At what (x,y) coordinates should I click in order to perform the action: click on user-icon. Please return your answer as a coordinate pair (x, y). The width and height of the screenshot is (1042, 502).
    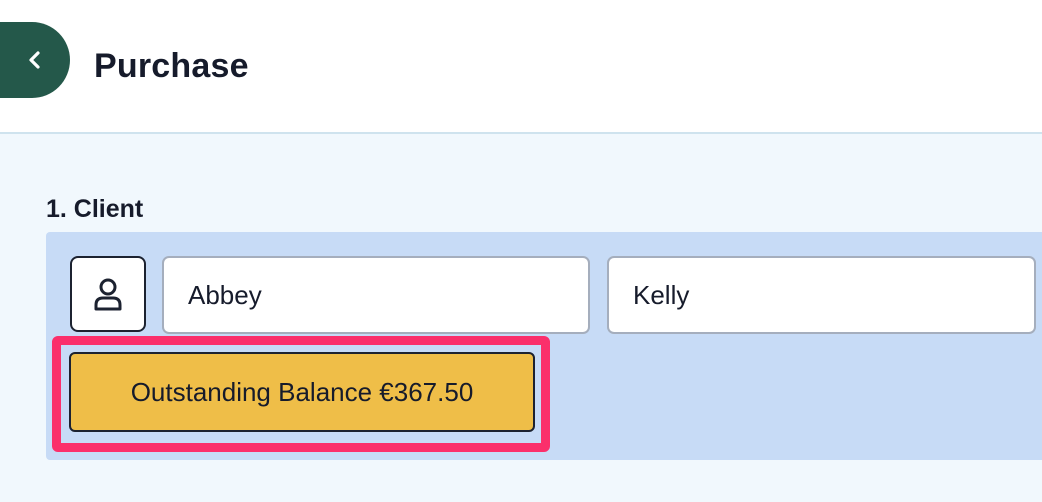
    Looking at the image, I should click on (108, 294).